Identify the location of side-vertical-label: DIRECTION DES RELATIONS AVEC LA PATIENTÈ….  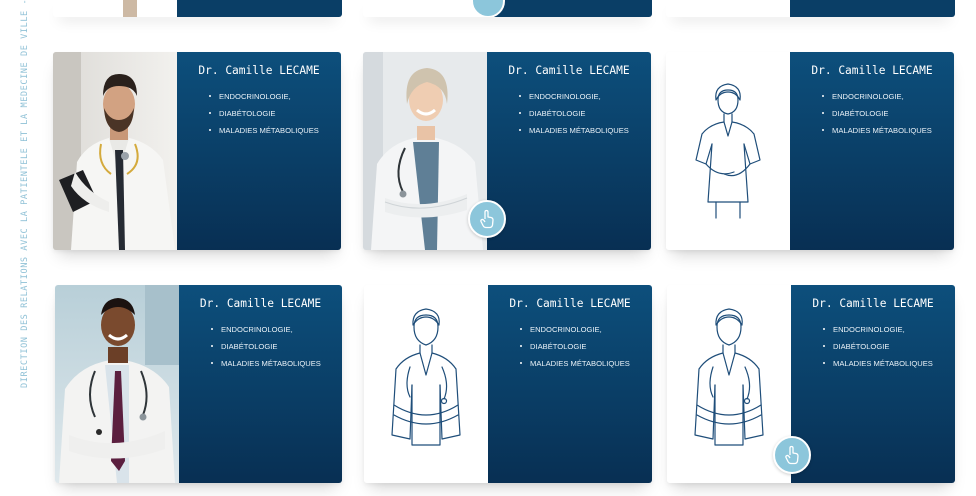
(28, 200).